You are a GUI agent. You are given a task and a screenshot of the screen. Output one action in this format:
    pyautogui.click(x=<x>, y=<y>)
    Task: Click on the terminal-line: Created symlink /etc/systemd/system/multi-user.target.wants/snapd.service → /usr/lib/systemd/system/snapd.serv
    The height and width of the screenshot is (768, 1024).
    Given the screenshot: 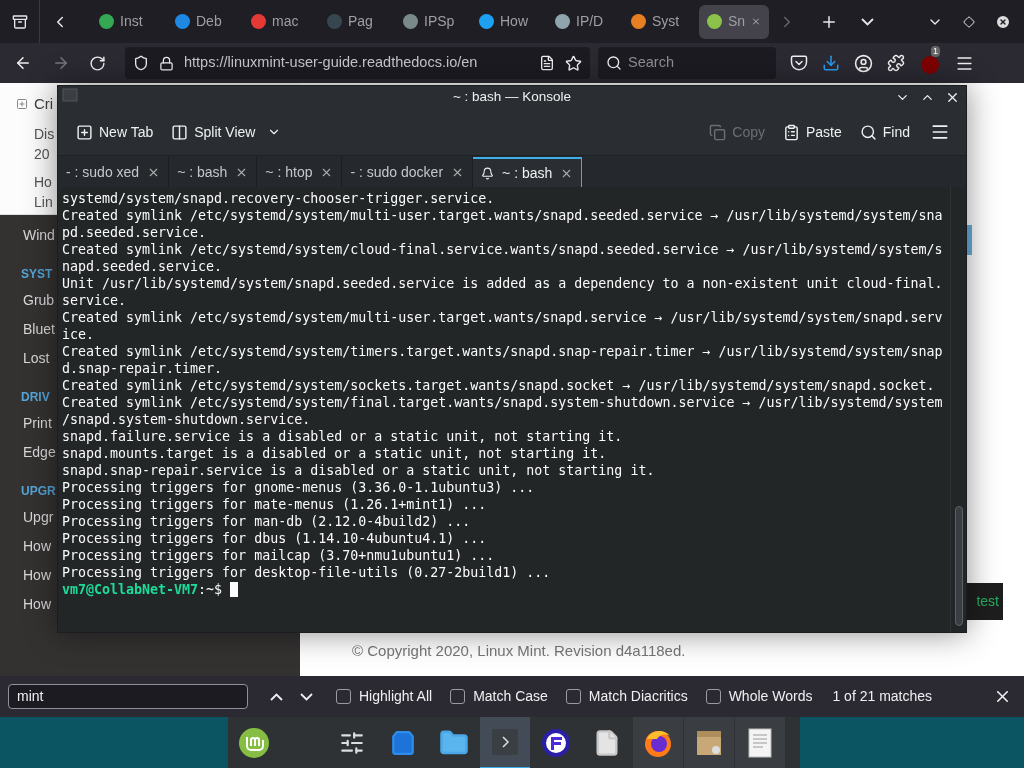 What is the action you would take?
    pyautogui.click(x=502, y=317)
    